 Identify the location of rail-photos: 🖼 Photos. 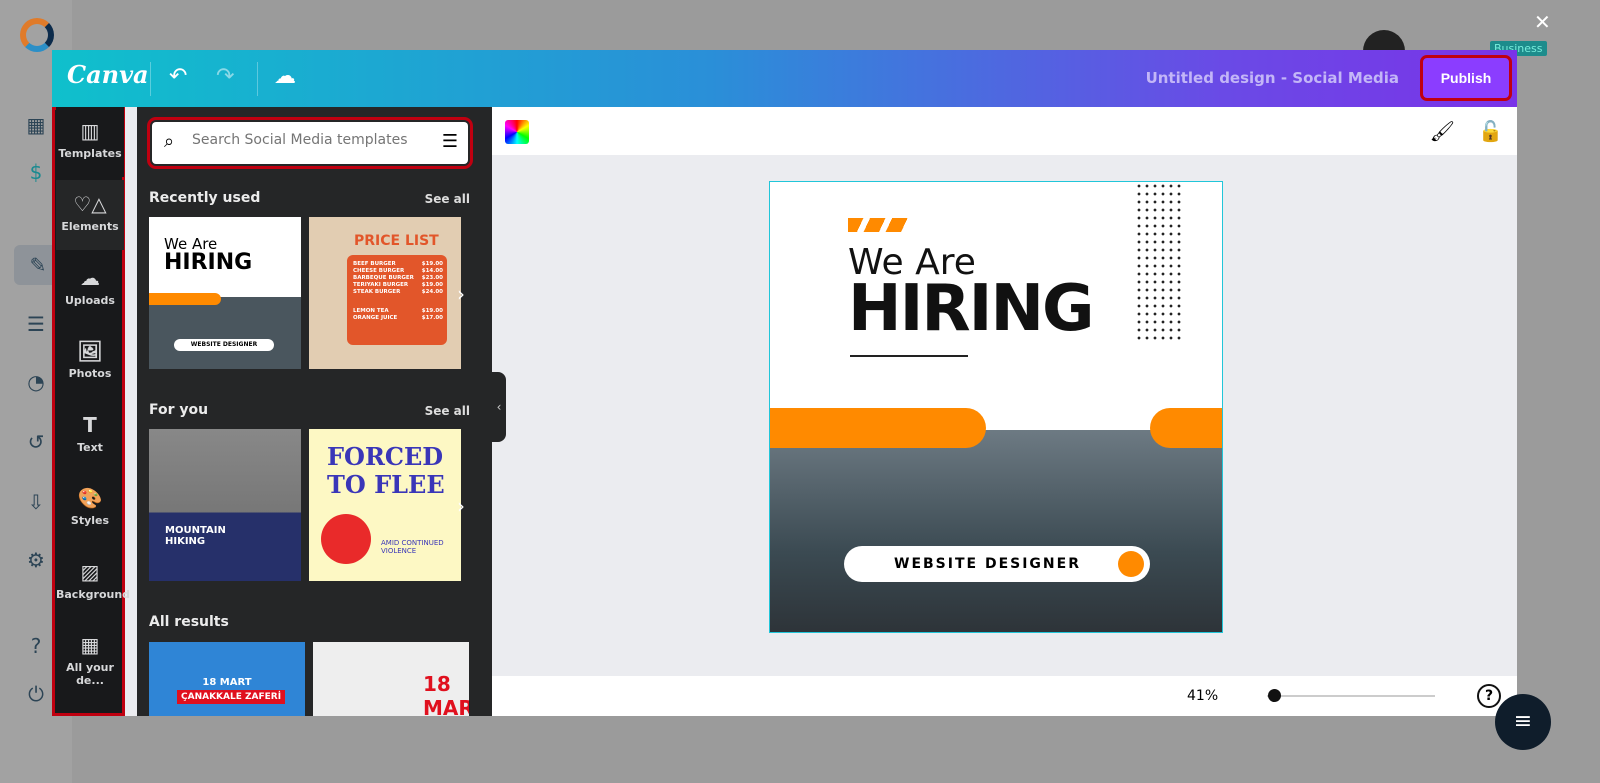
(90, 362).